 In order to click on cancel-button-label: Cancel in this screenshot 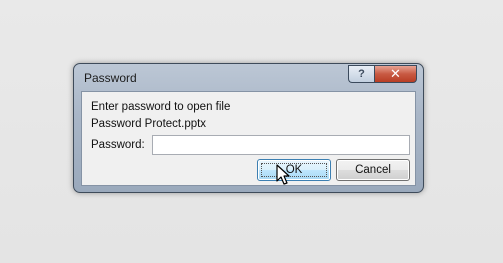, I will do `click(373, 170)`.